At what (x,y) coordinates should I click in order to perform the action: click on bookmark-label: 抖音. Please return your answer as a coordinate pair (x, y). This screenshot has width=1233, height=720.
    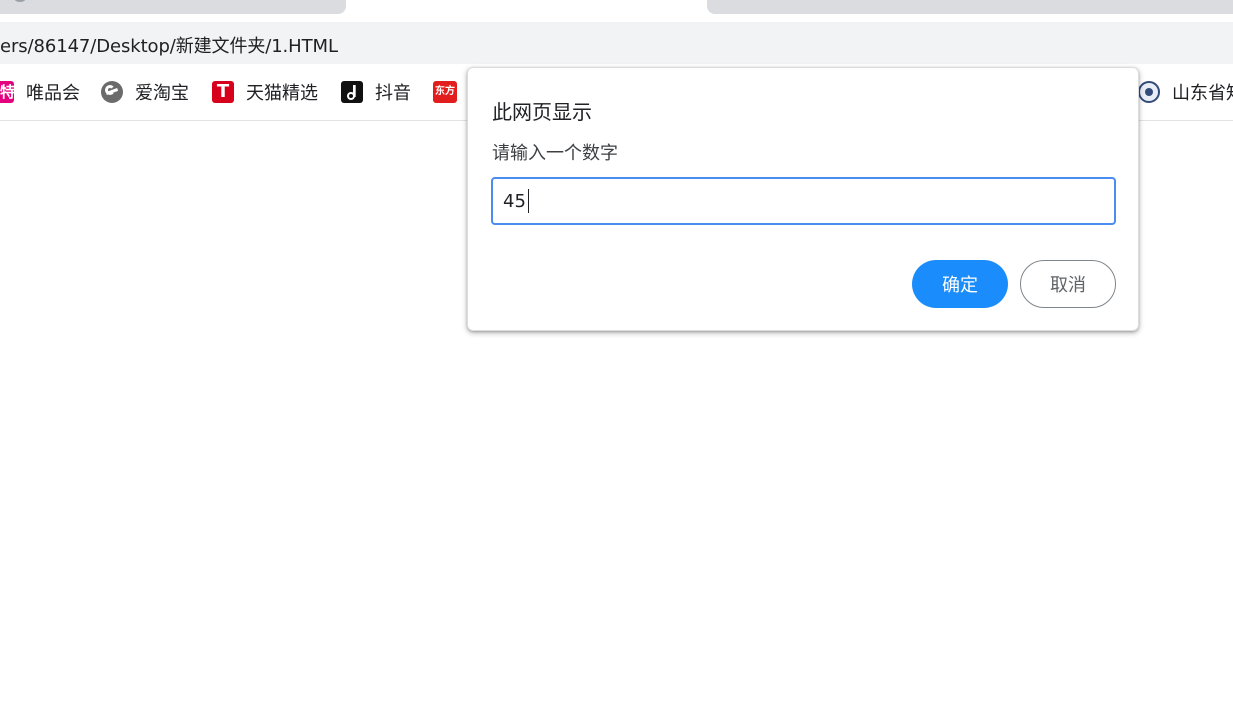
    Looking at the image, I should click on (393, 93).